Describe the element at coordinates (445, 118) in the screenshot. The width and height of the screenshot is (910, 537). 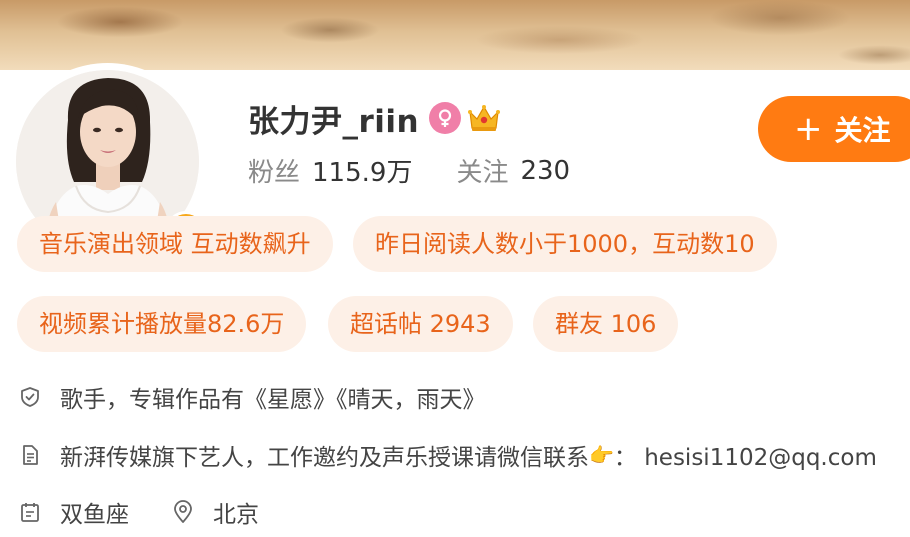
I see `female-icon` at that location.